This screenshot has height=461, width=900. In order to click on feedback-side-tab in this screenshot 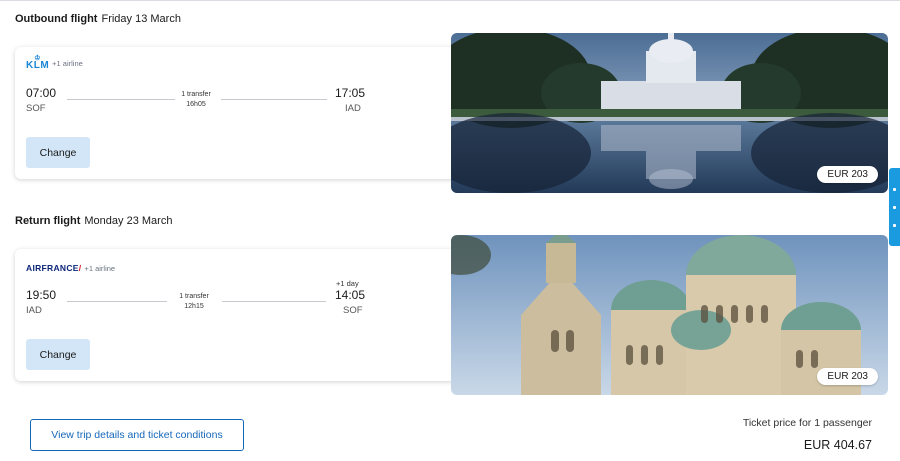, I will do `click(894, 207)`.